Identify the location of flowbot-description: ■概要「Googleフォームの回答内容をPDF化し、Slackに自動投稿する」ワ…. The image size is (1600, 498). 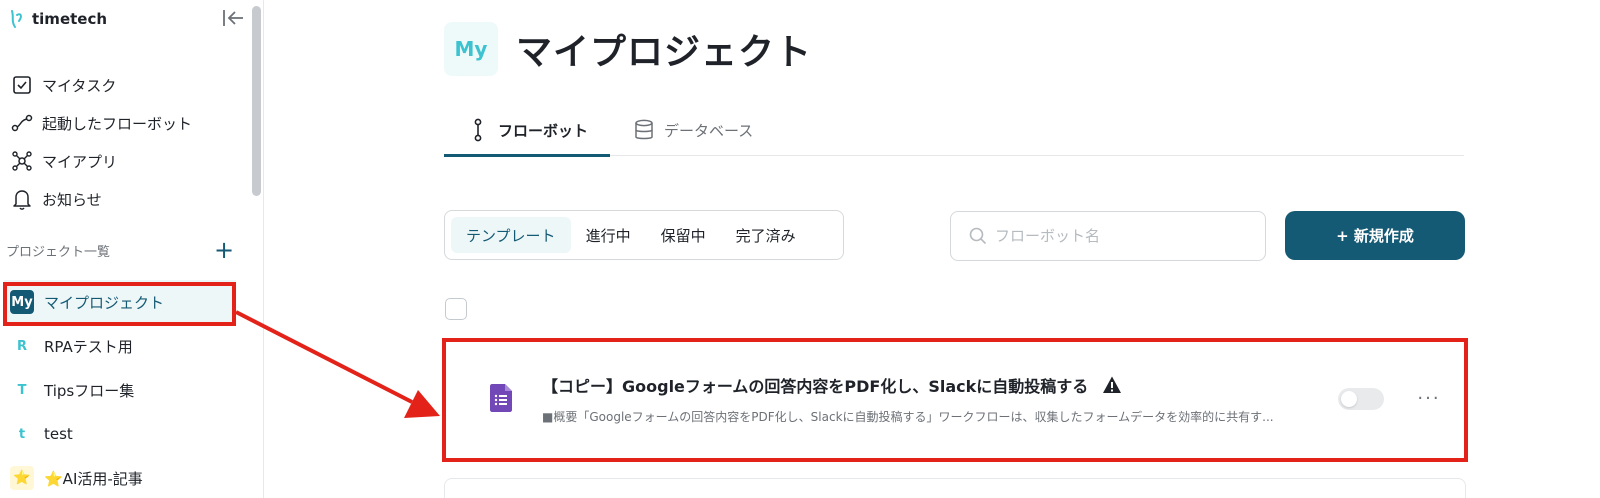
(908, 417).